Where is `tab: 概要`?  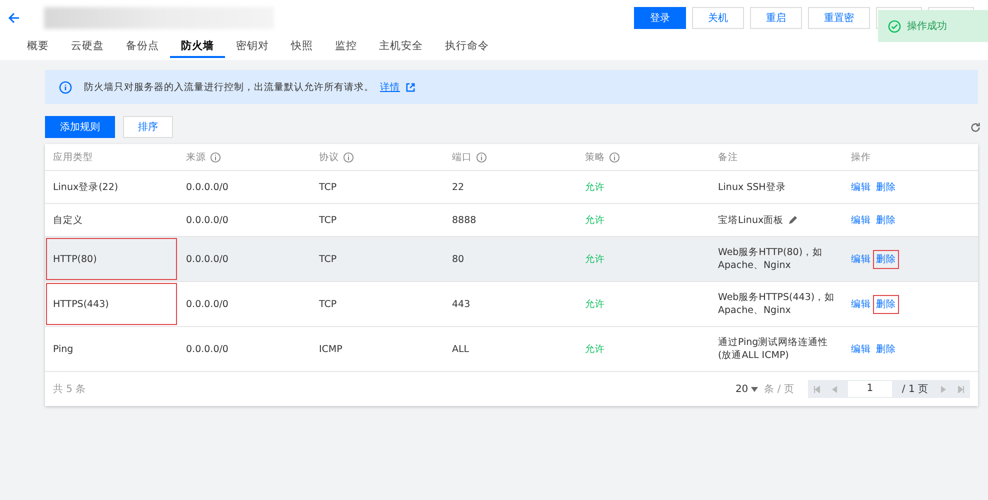
tab: 概要 is located at coordinates (38, 47).